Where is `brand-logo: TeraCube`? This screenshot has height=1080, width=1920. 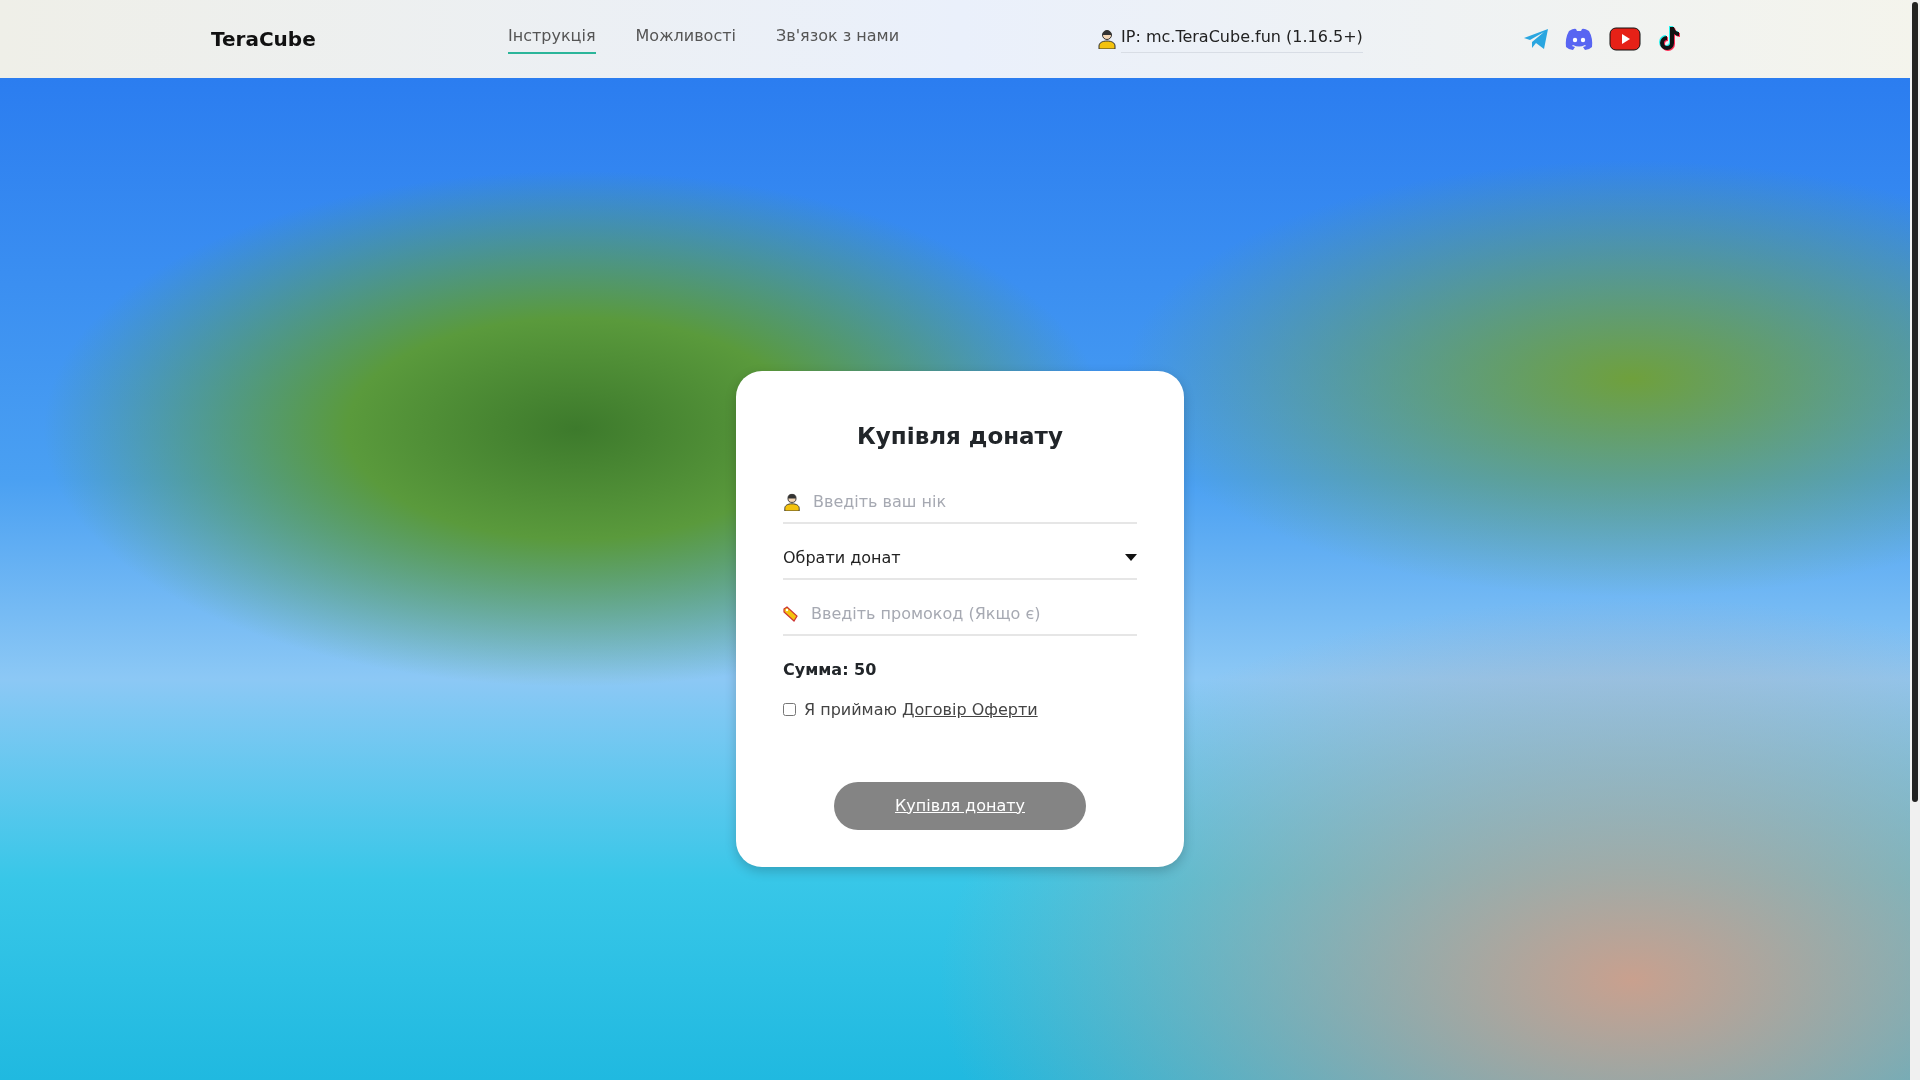 brand-logo: TeraCube is located at coordinates (359, 39).